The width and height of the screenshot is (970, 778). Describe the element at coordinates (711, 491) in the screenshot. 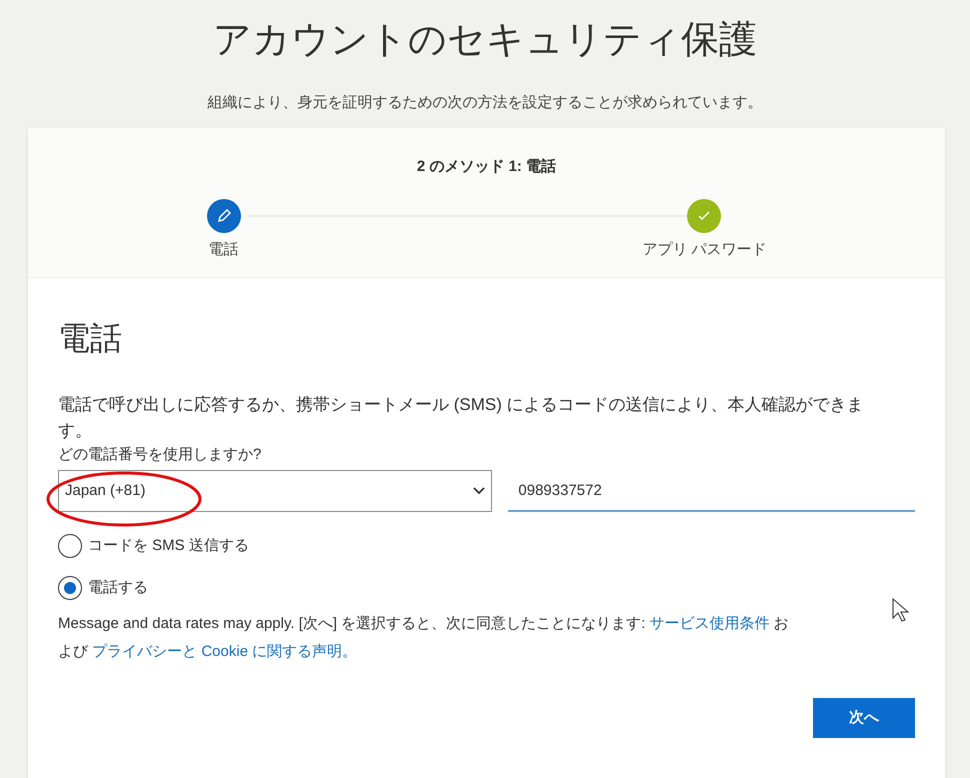

I see `phone-field: 0989337572` at that location.